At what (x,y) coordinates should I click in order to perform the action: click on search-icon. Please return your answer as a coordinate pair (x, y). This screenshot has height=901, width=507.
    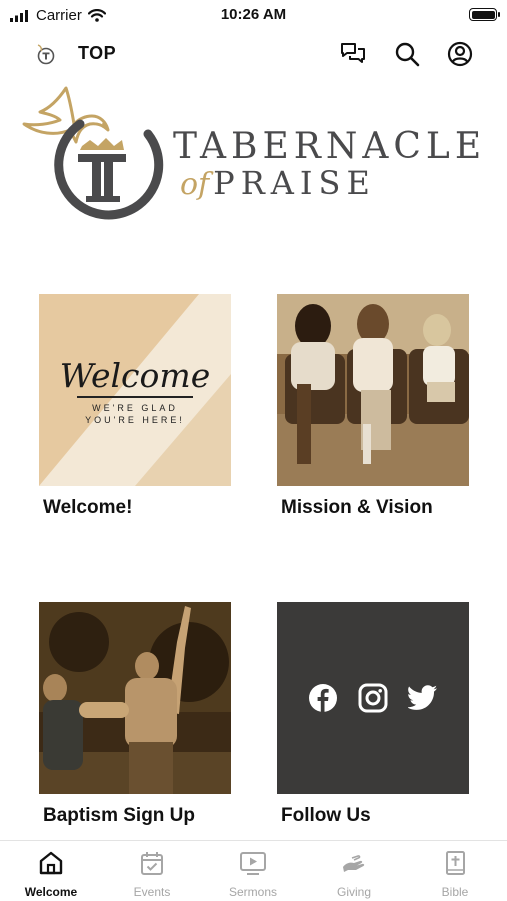
    Looking at the image, I should click on (407, 54).